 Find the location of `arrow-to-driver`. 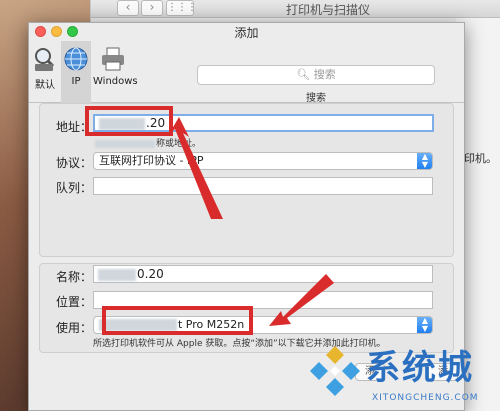

arrow-to-driver is located at coordinates (301, 300).